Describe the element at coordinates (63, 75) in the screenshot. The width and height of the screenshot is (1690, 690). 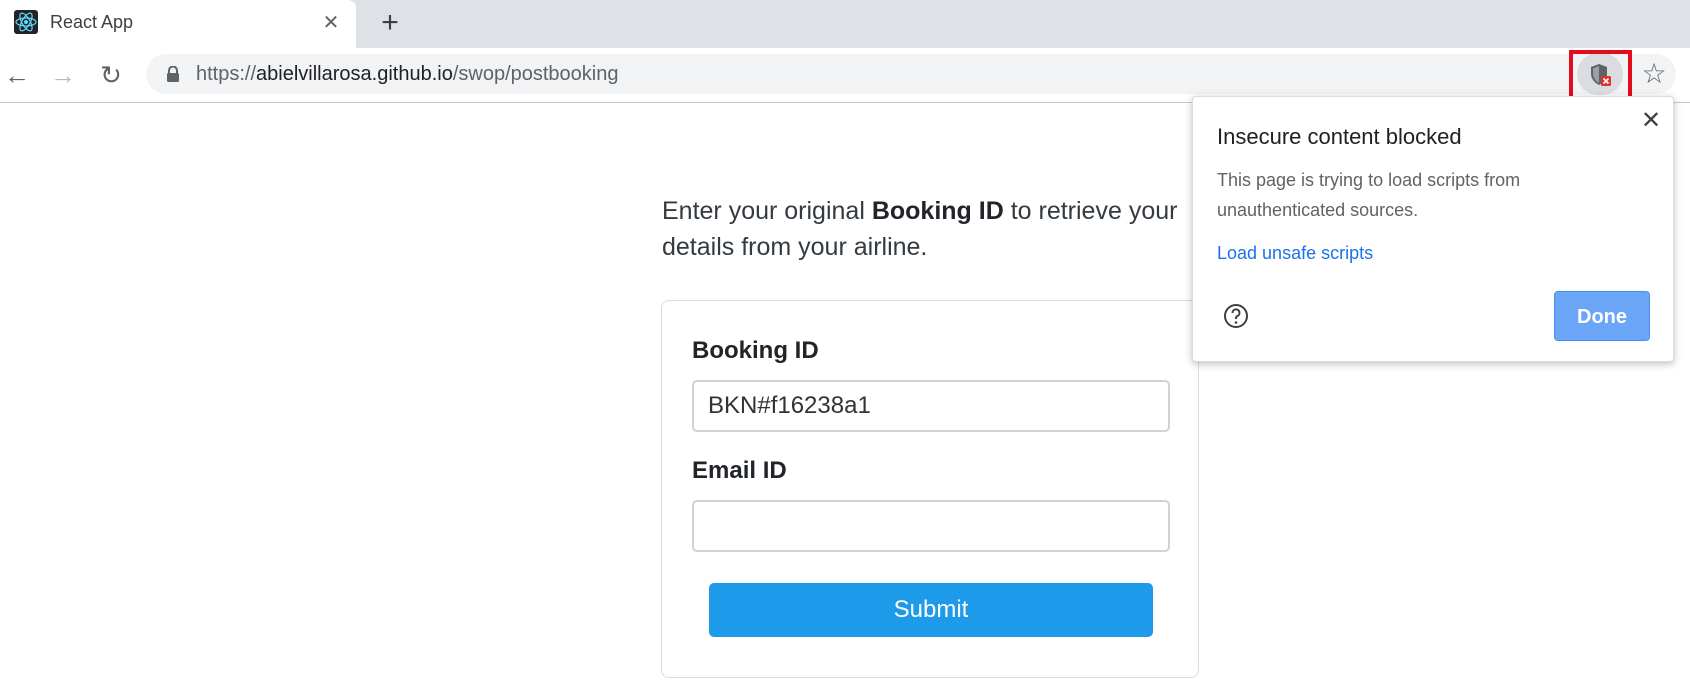
I see `forward-arrow-icon: →` at that location.